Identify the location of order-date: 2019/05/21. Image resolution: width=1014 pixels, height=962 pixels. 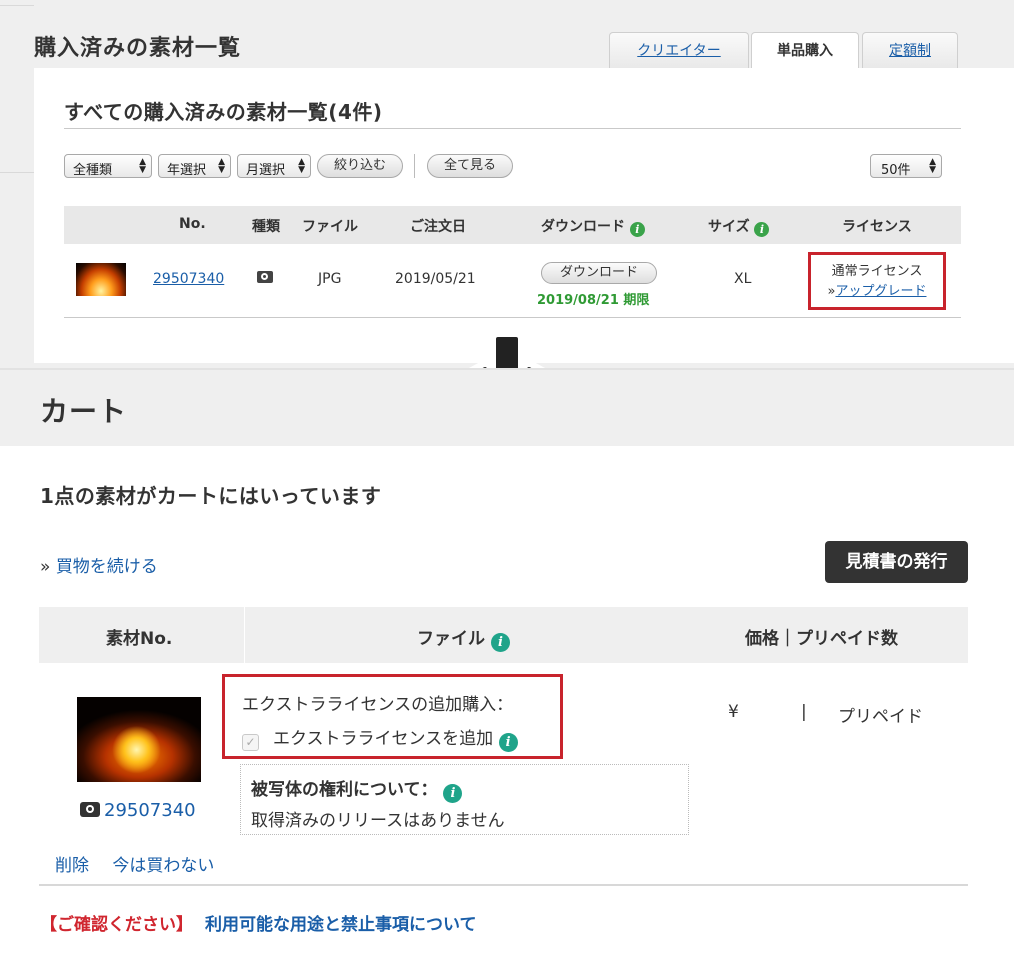
(435, 279).